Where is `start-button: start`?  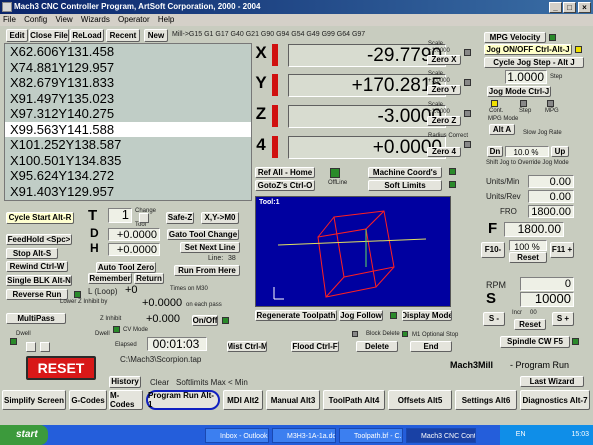 start-button: start is located at coordinates (24, 435).